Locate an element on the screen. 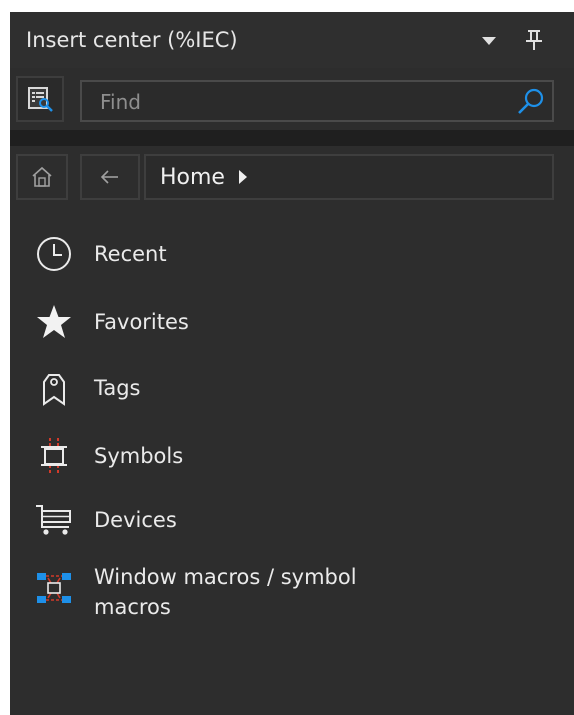 The width and height of the screenshot is (574, 715). nav-item-symbols: Symbols is located at coordinates (294, 456).